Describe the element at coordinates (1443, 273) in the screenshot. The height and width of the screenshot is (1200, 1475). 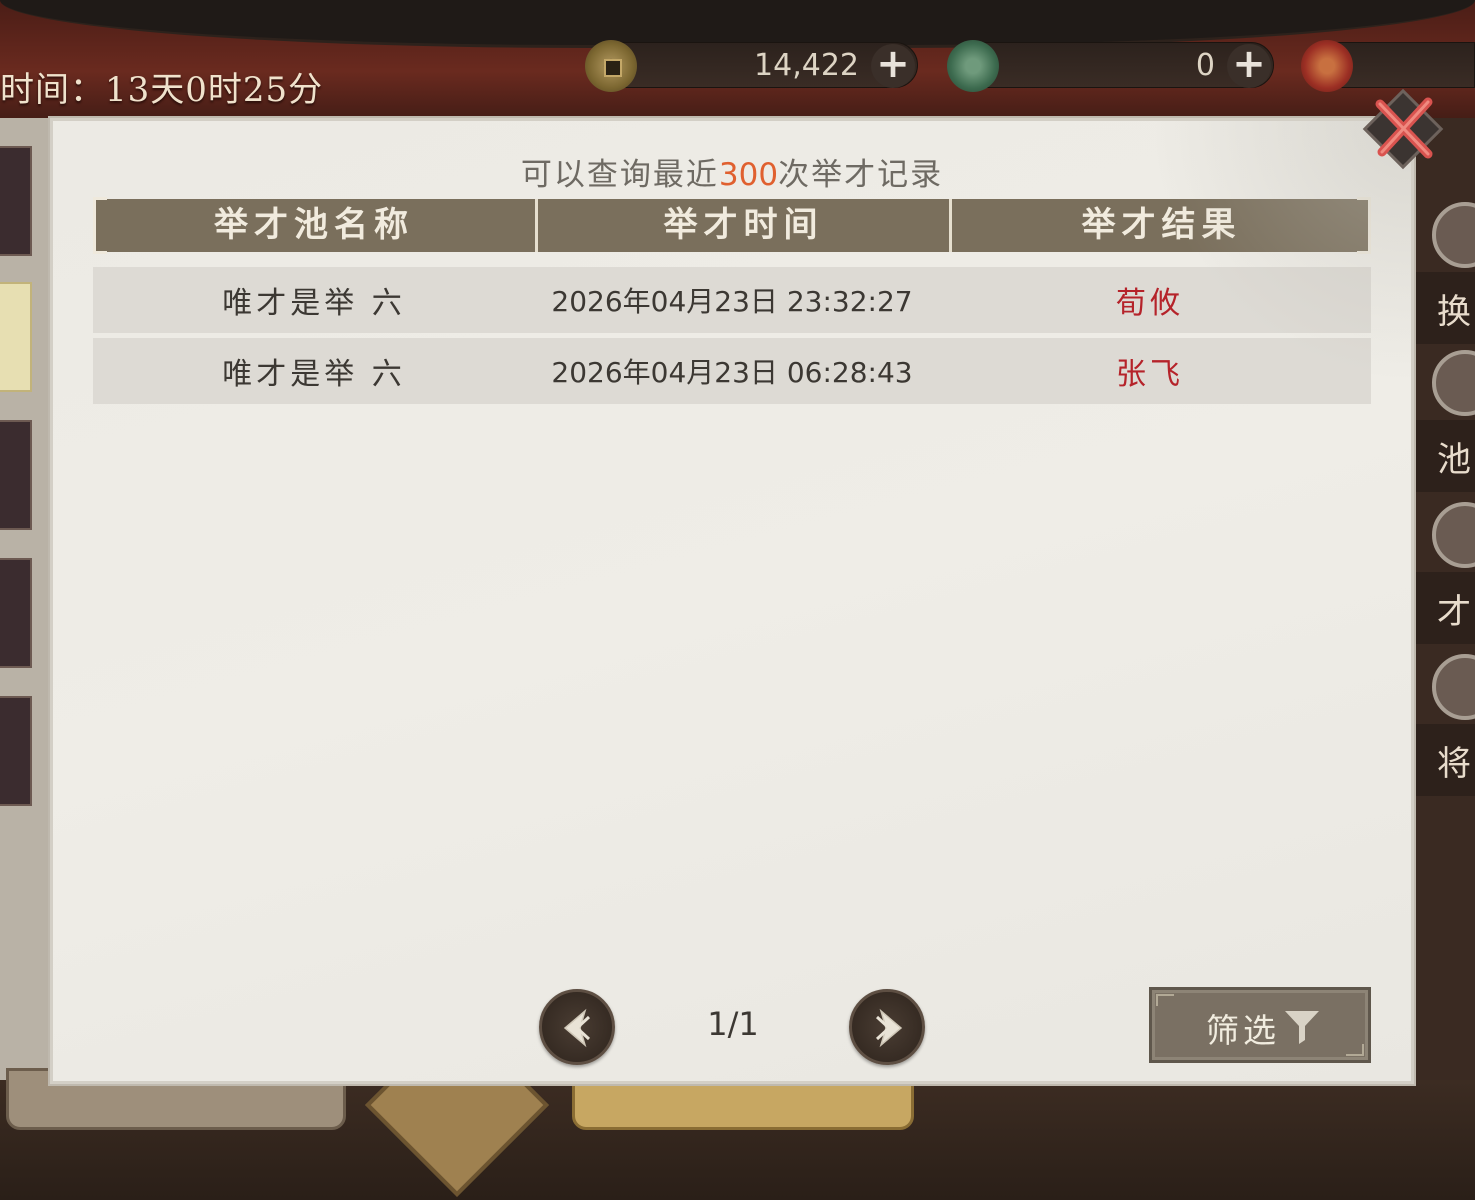
I see `right-menu-exchange: 换` at that location.